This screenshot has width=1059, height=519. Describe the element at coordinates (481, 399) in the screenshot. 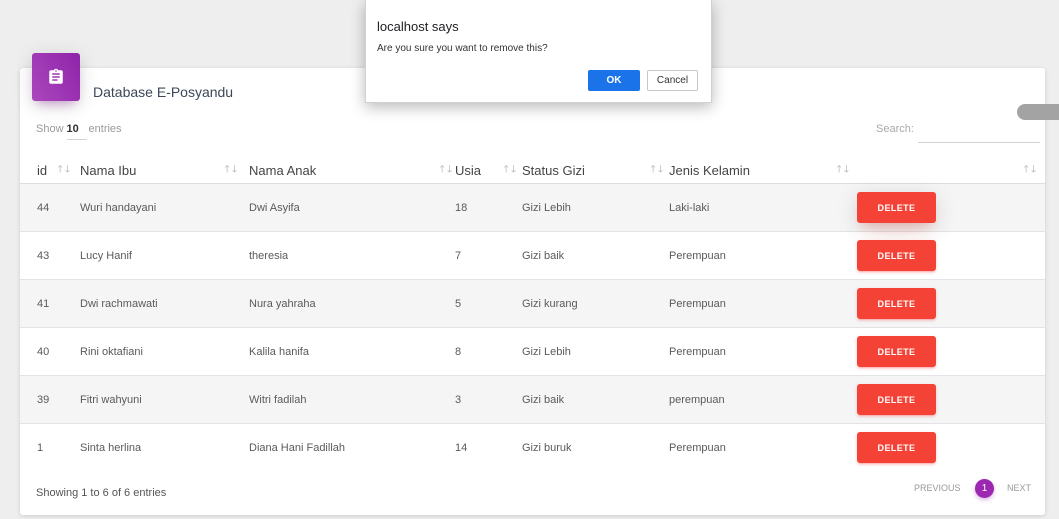

I see `cell-usia: 3` at that location.